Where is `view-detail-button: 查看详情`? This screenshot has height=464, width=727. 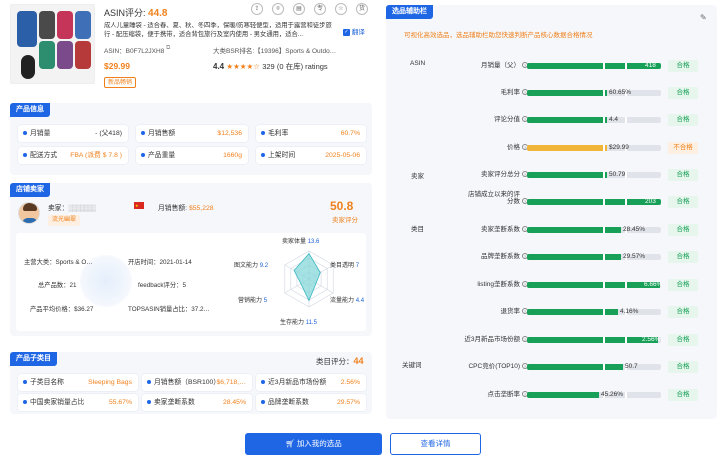 view-detail-button: 查看详情 is located at coordinates (435, 444).